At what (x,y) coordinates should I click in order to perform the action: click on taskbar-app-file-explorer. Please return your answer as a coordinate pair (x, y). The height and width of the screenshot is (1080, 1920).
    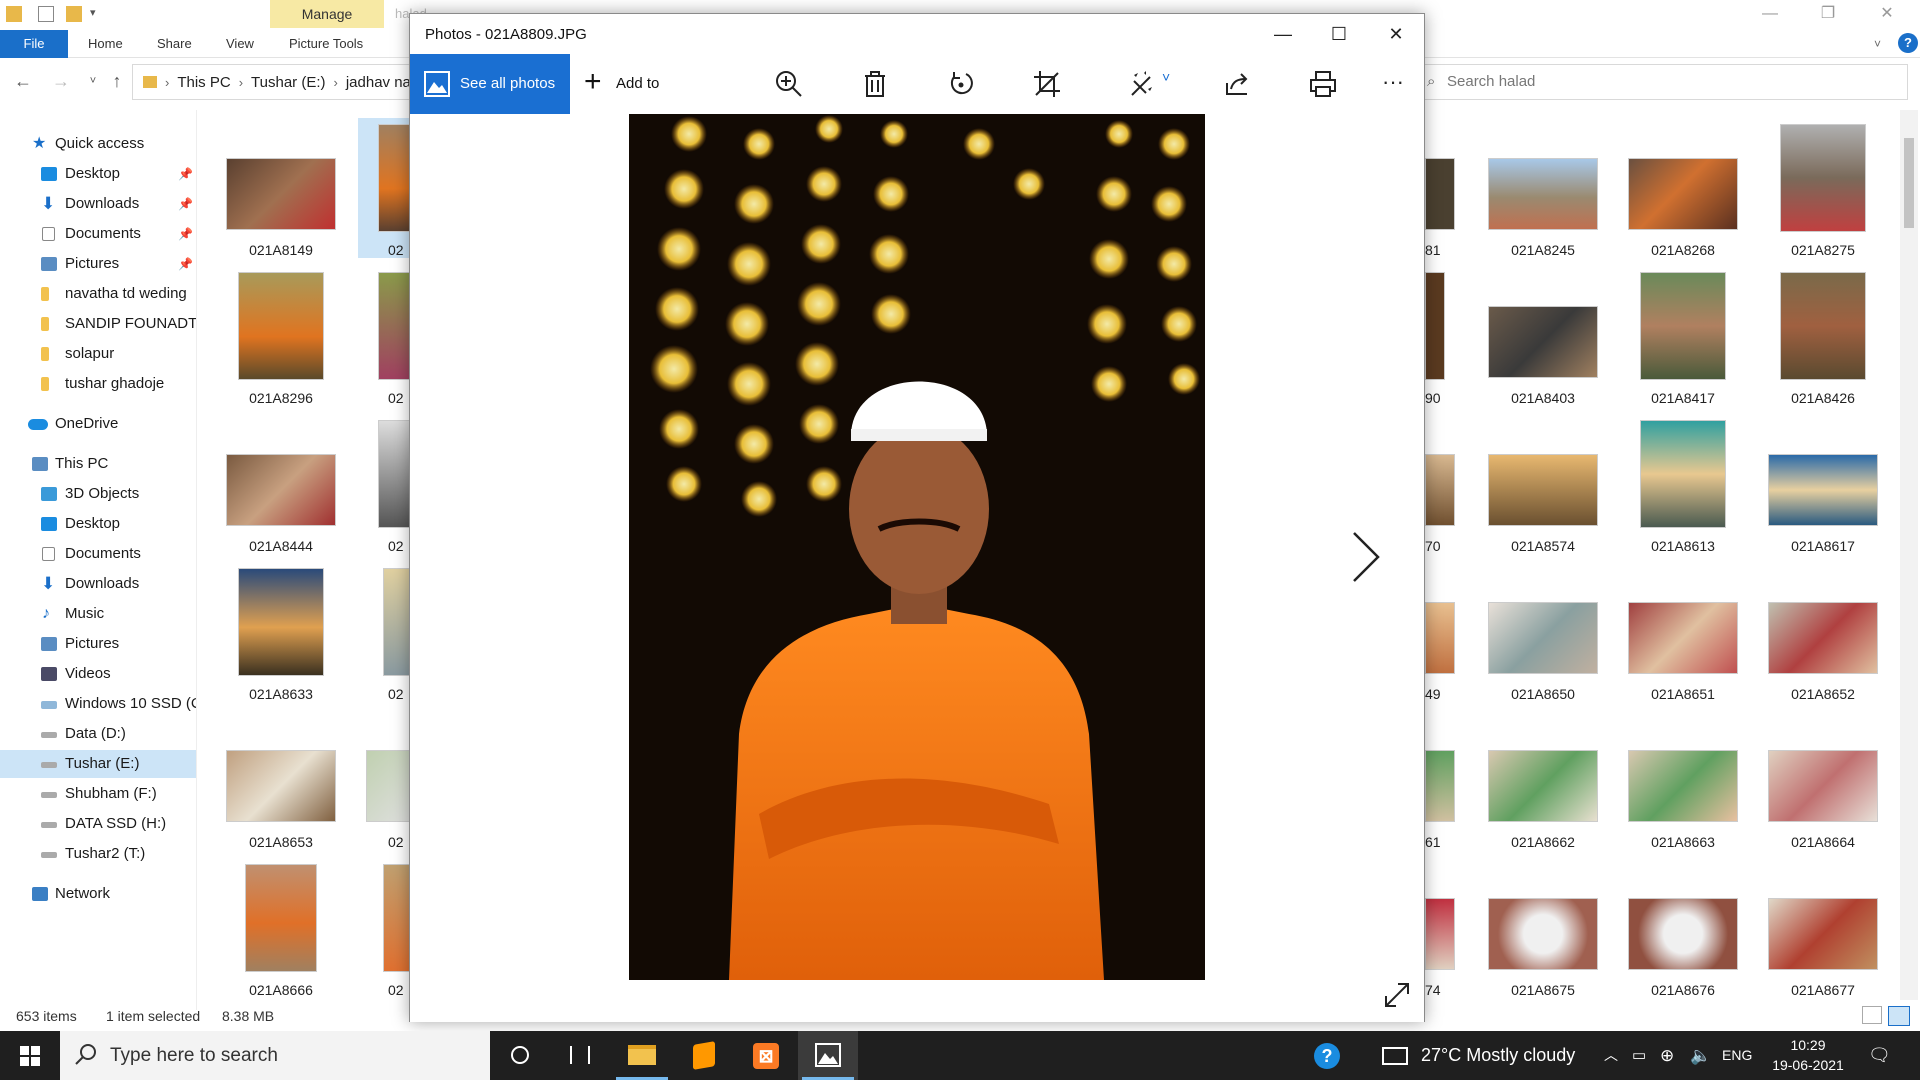
    Looking at the image, I should click on (642, 1055).